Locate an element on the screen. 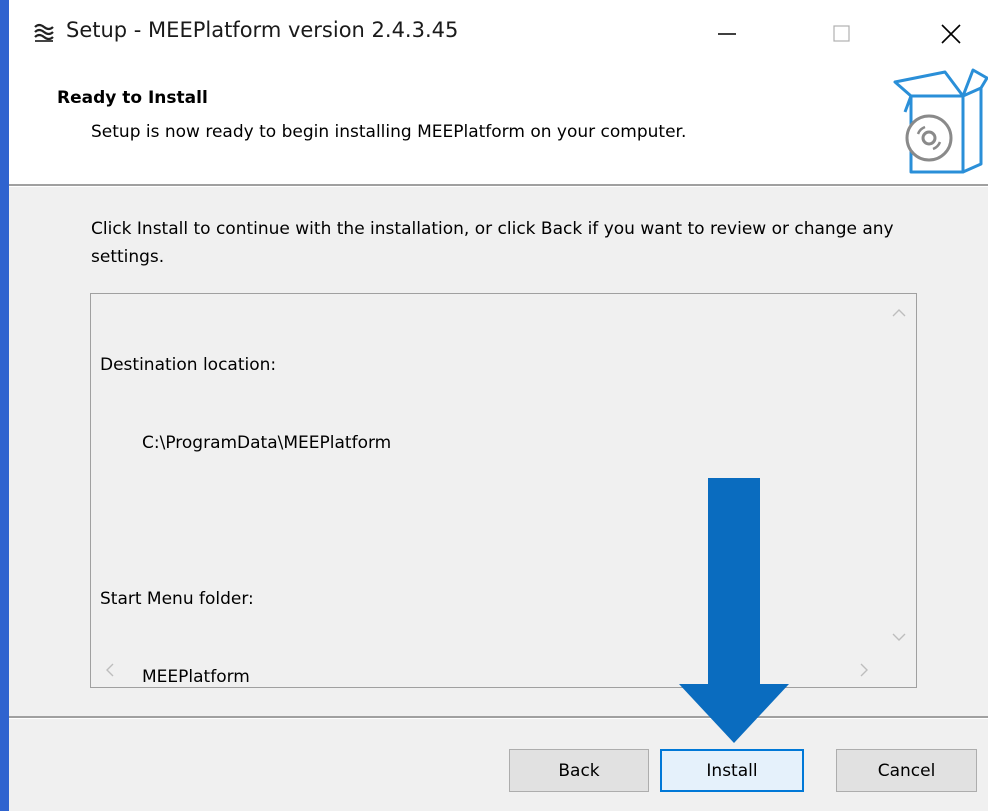 This screenshot has width=988, height=811. back-button: Back is located at coordinates (579, 770).